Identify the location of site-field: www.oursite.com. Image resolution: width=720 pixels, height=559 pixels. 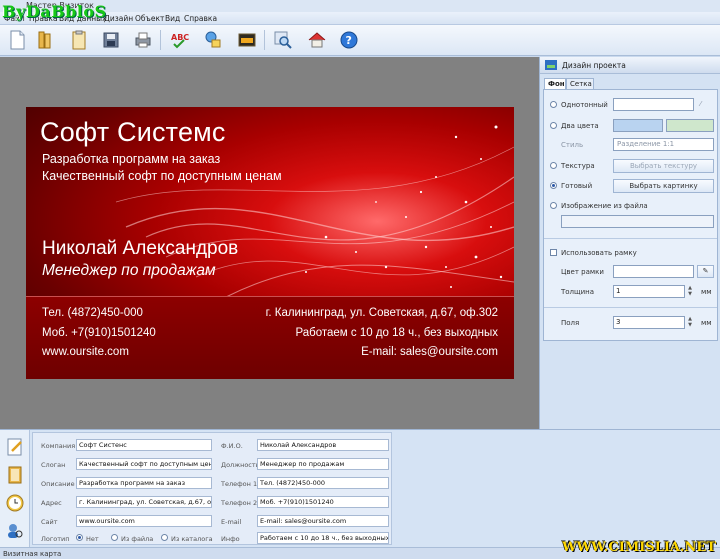
(144, 521).